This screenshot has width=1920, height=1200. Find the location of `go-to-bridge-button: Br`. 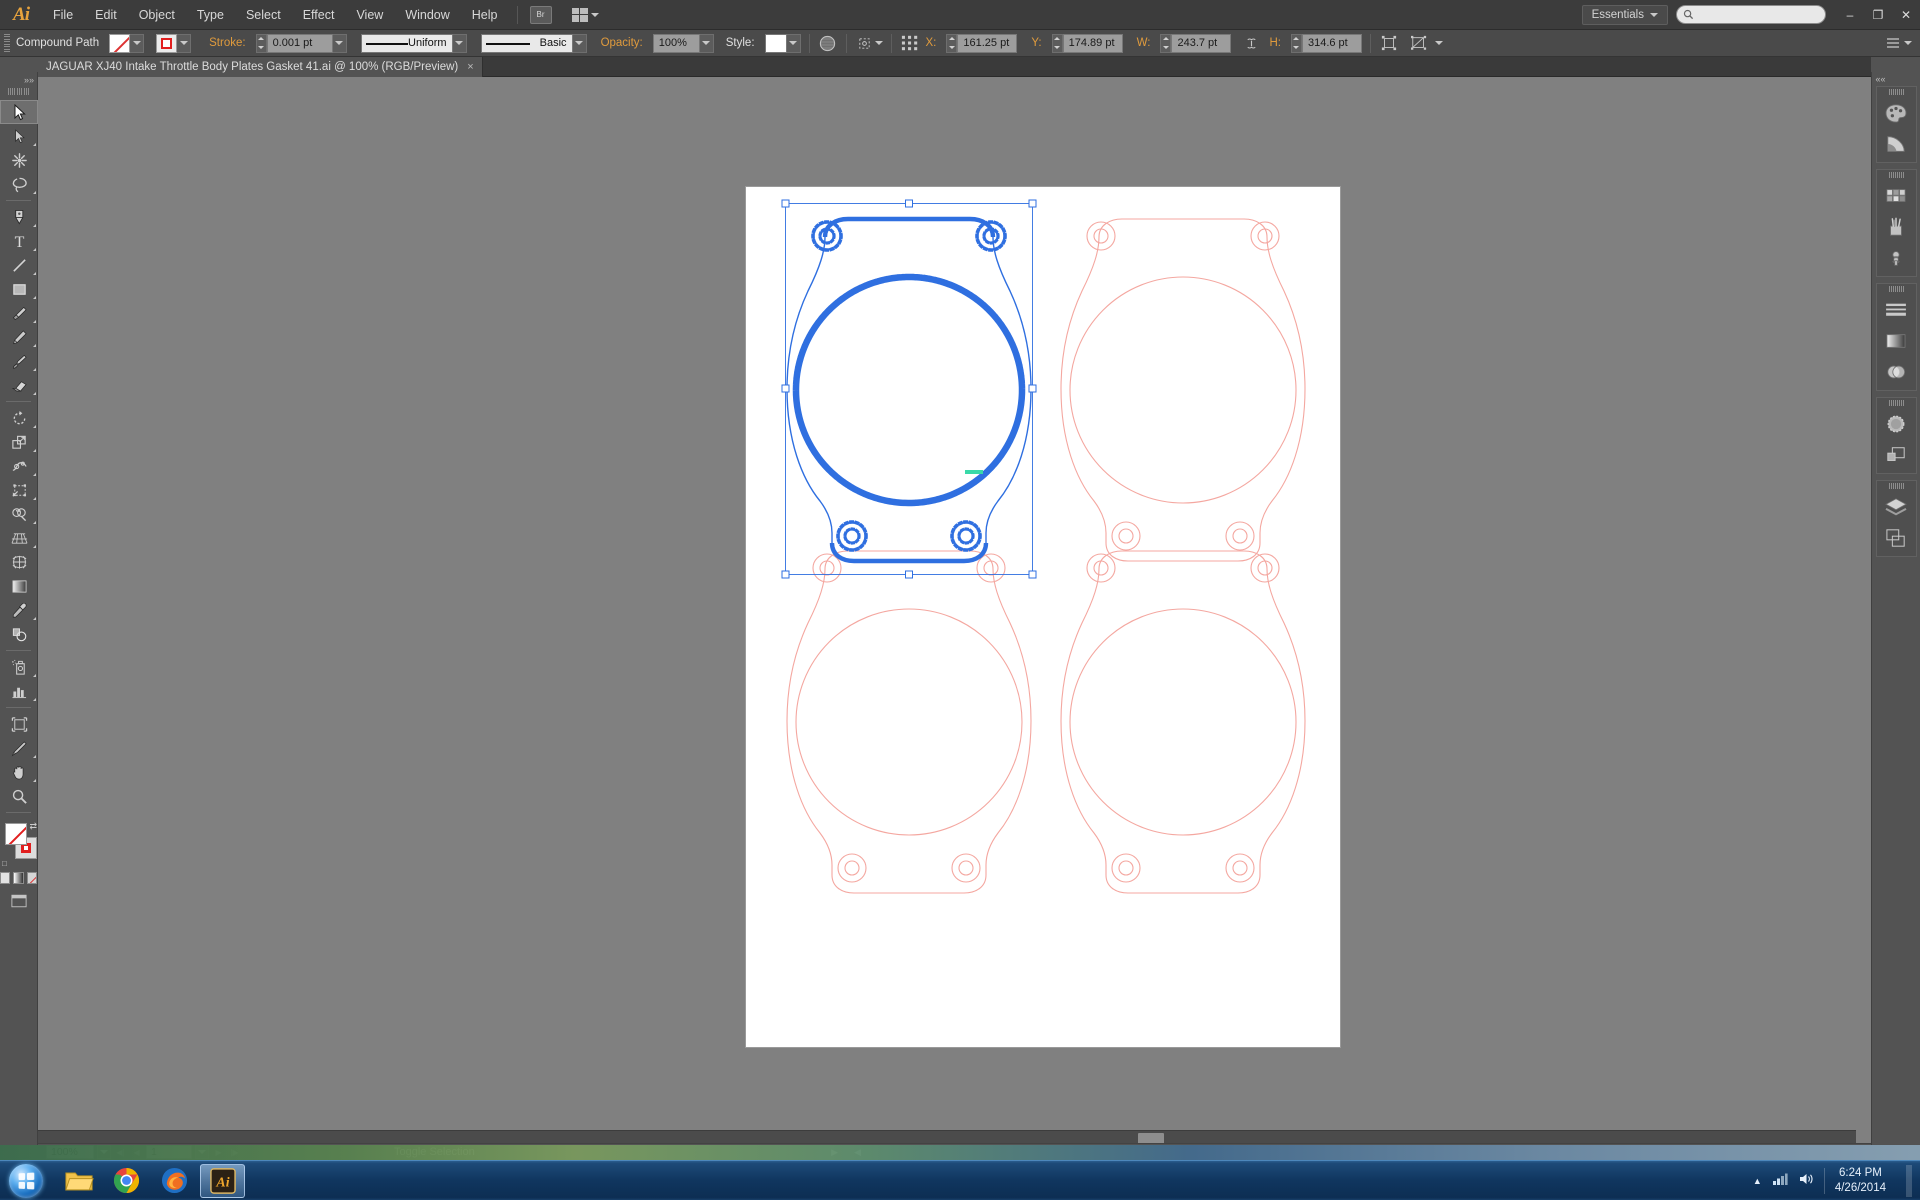

go-to-bridge-button: Br is located at coordinates (540, 14).